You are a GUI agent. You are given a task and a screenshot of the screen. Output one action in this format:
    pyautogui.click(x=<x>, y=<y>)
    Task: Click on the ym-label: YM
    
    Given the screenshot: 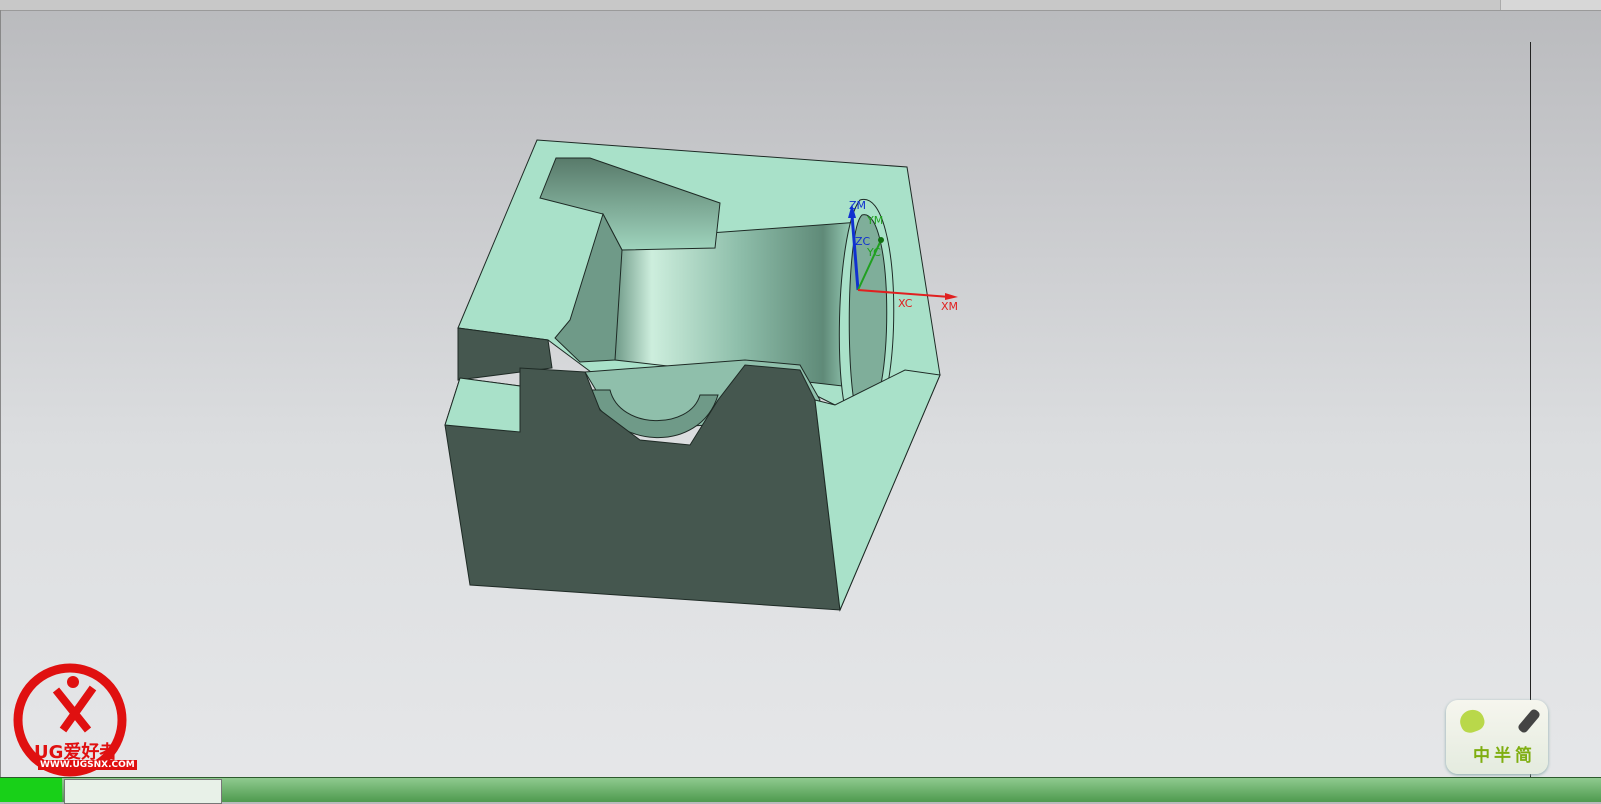 What is the action you would take?
    pyautogui.click(x=874, y=220)
    